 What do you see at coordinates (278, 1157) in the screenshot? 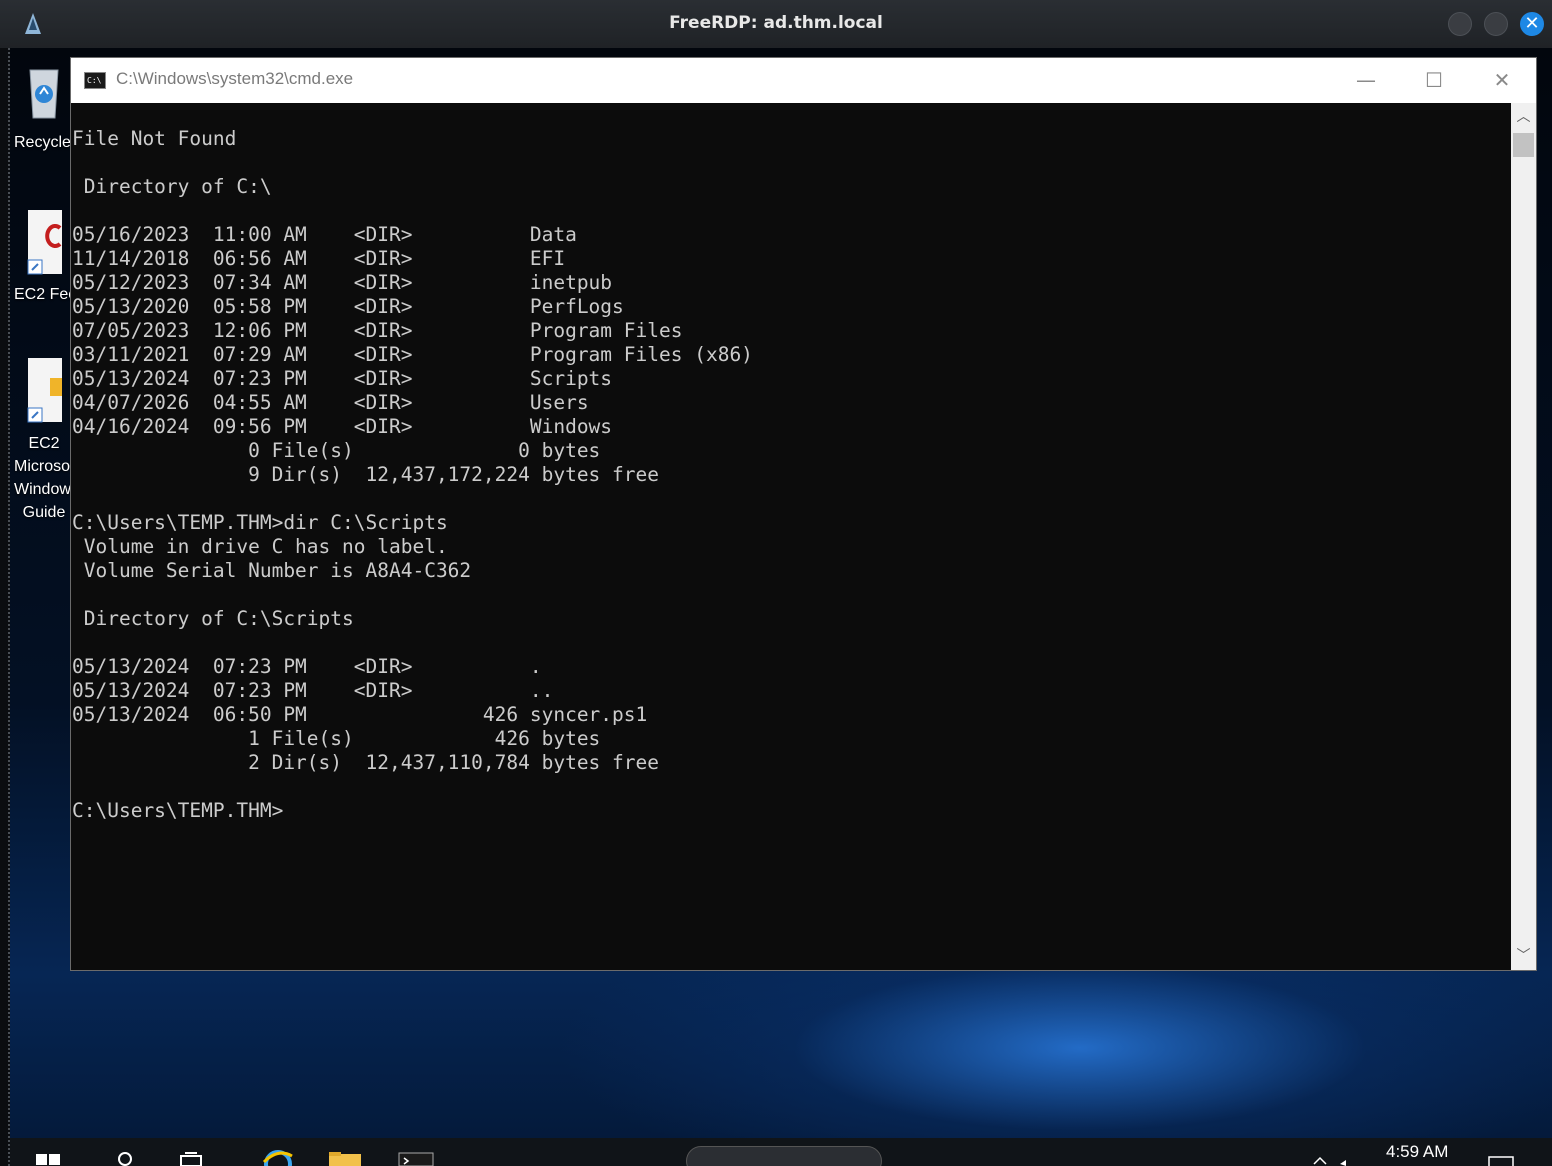
I see `internet-explorer-icon` at bounding box center [278, 1157].